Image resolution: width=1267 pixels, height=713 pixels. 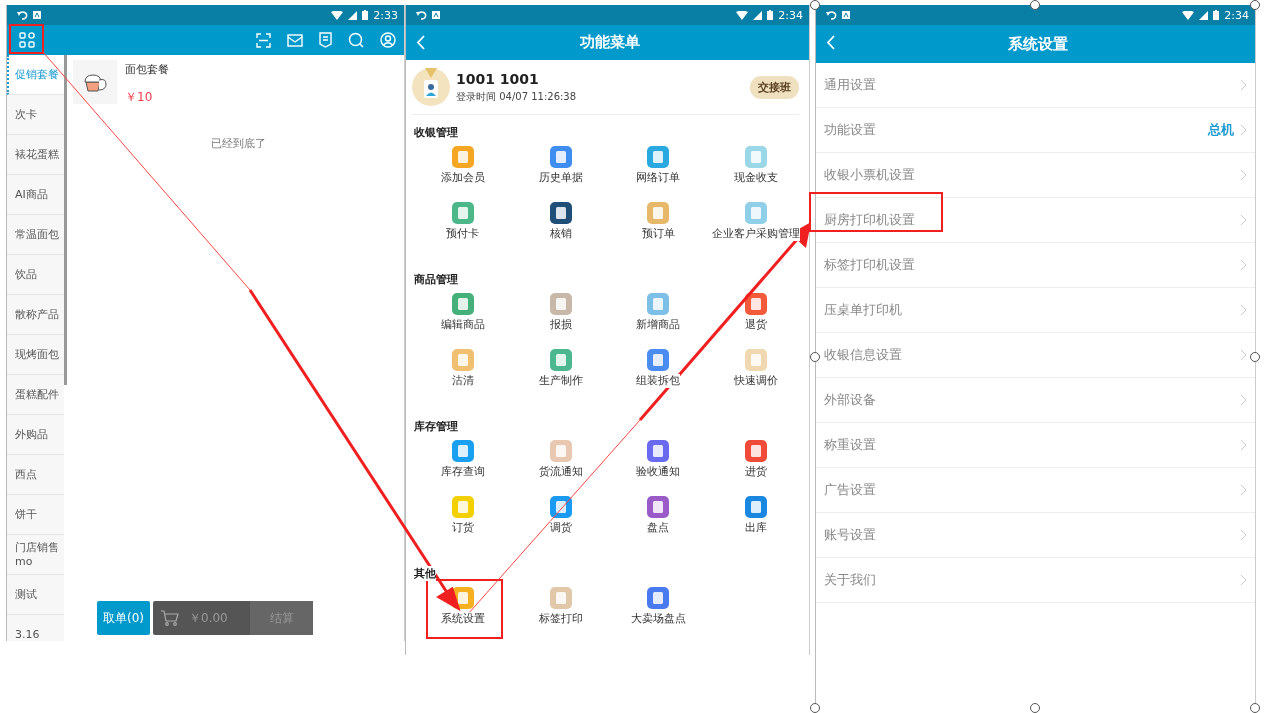 What do you see at coordinates (850, 130) in the screenshot?
I see `settings-label: 功能设置` at bounding box center [850, 130].